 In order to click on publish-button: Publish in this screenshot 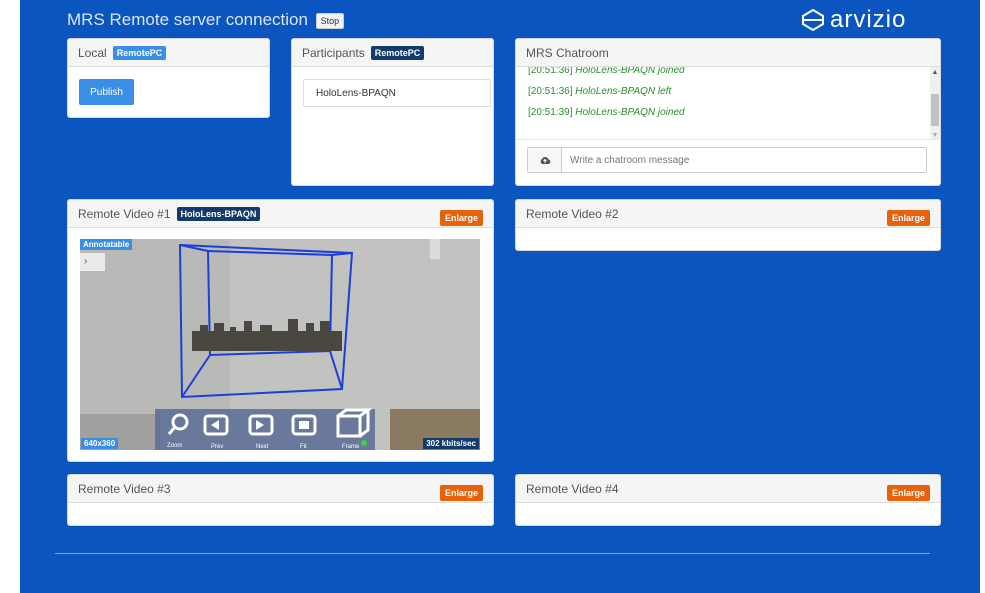, I will do `click(106, 92)`.